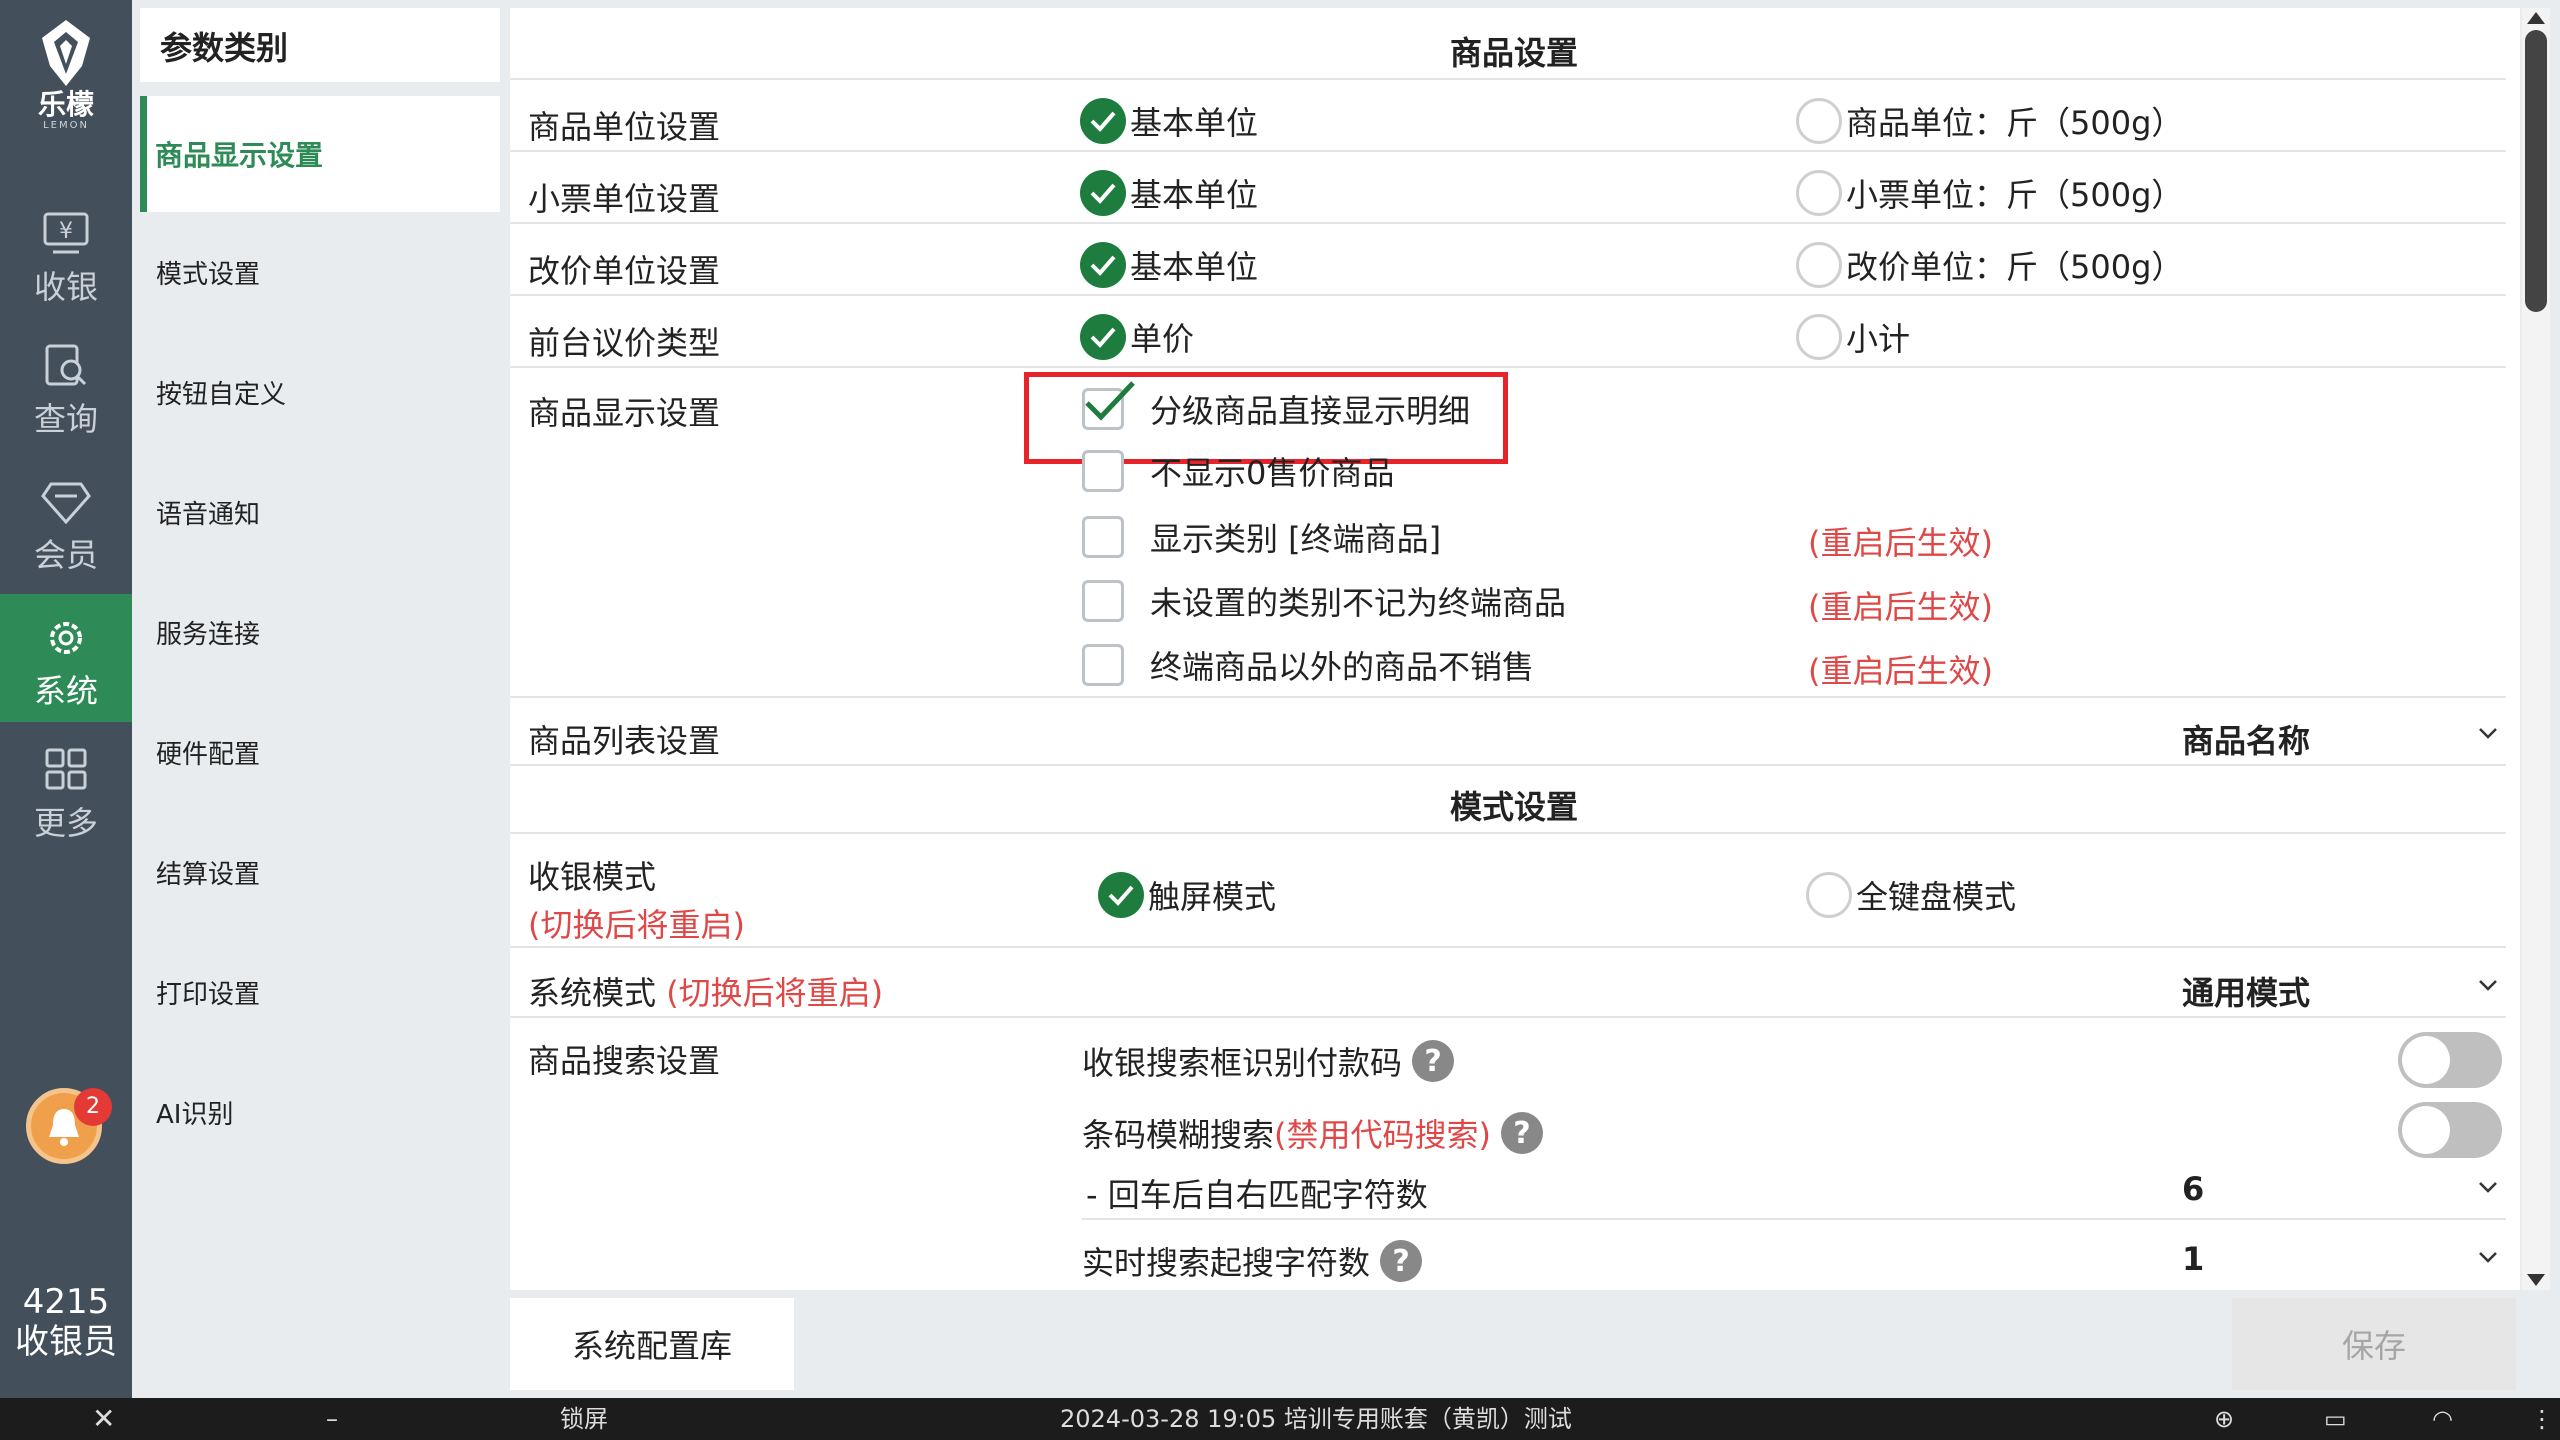  I want to click on rail-label: 更多, so click(65, 823).